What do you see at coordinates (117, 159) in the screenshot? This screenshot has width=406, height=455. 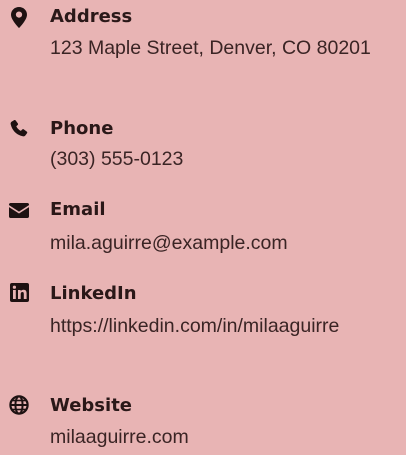 I see `phone-value: (303) 555-0123` at bounding box center [117, 159].